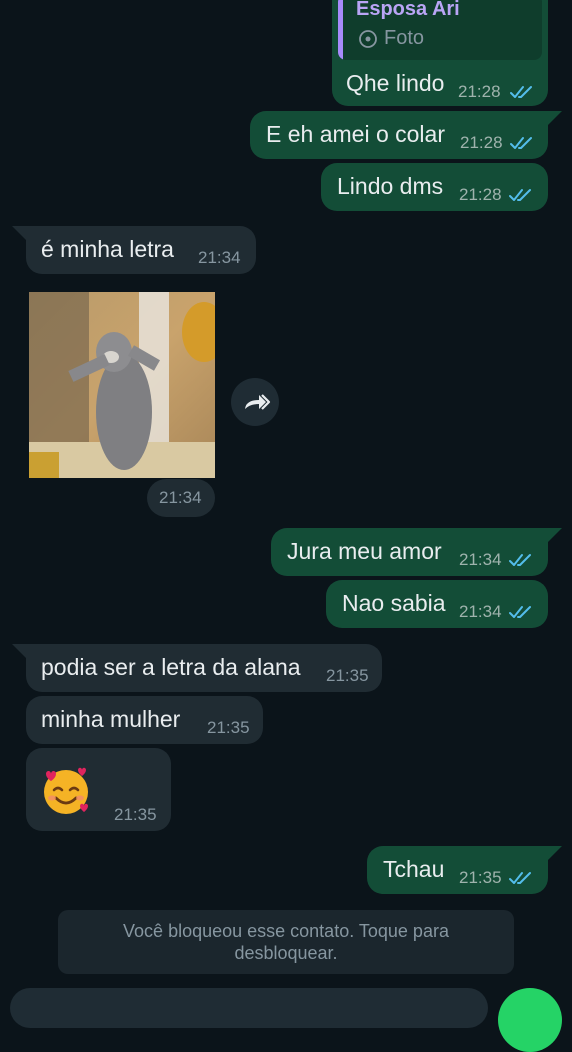  I want to click on forward-button, so click(255, 402).